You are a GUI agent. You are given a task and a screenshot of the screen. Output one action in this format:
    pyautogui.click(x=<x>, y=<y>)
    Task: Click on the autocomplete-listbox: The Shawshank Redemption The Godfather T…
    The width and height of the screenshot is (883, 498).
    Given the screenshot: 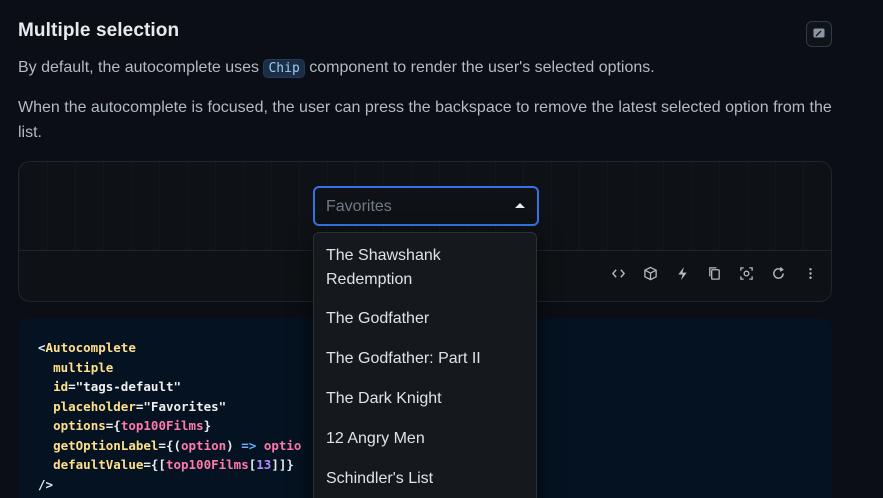 What is the action you would take?
    pyautogui.click(x=425, y=365)
    